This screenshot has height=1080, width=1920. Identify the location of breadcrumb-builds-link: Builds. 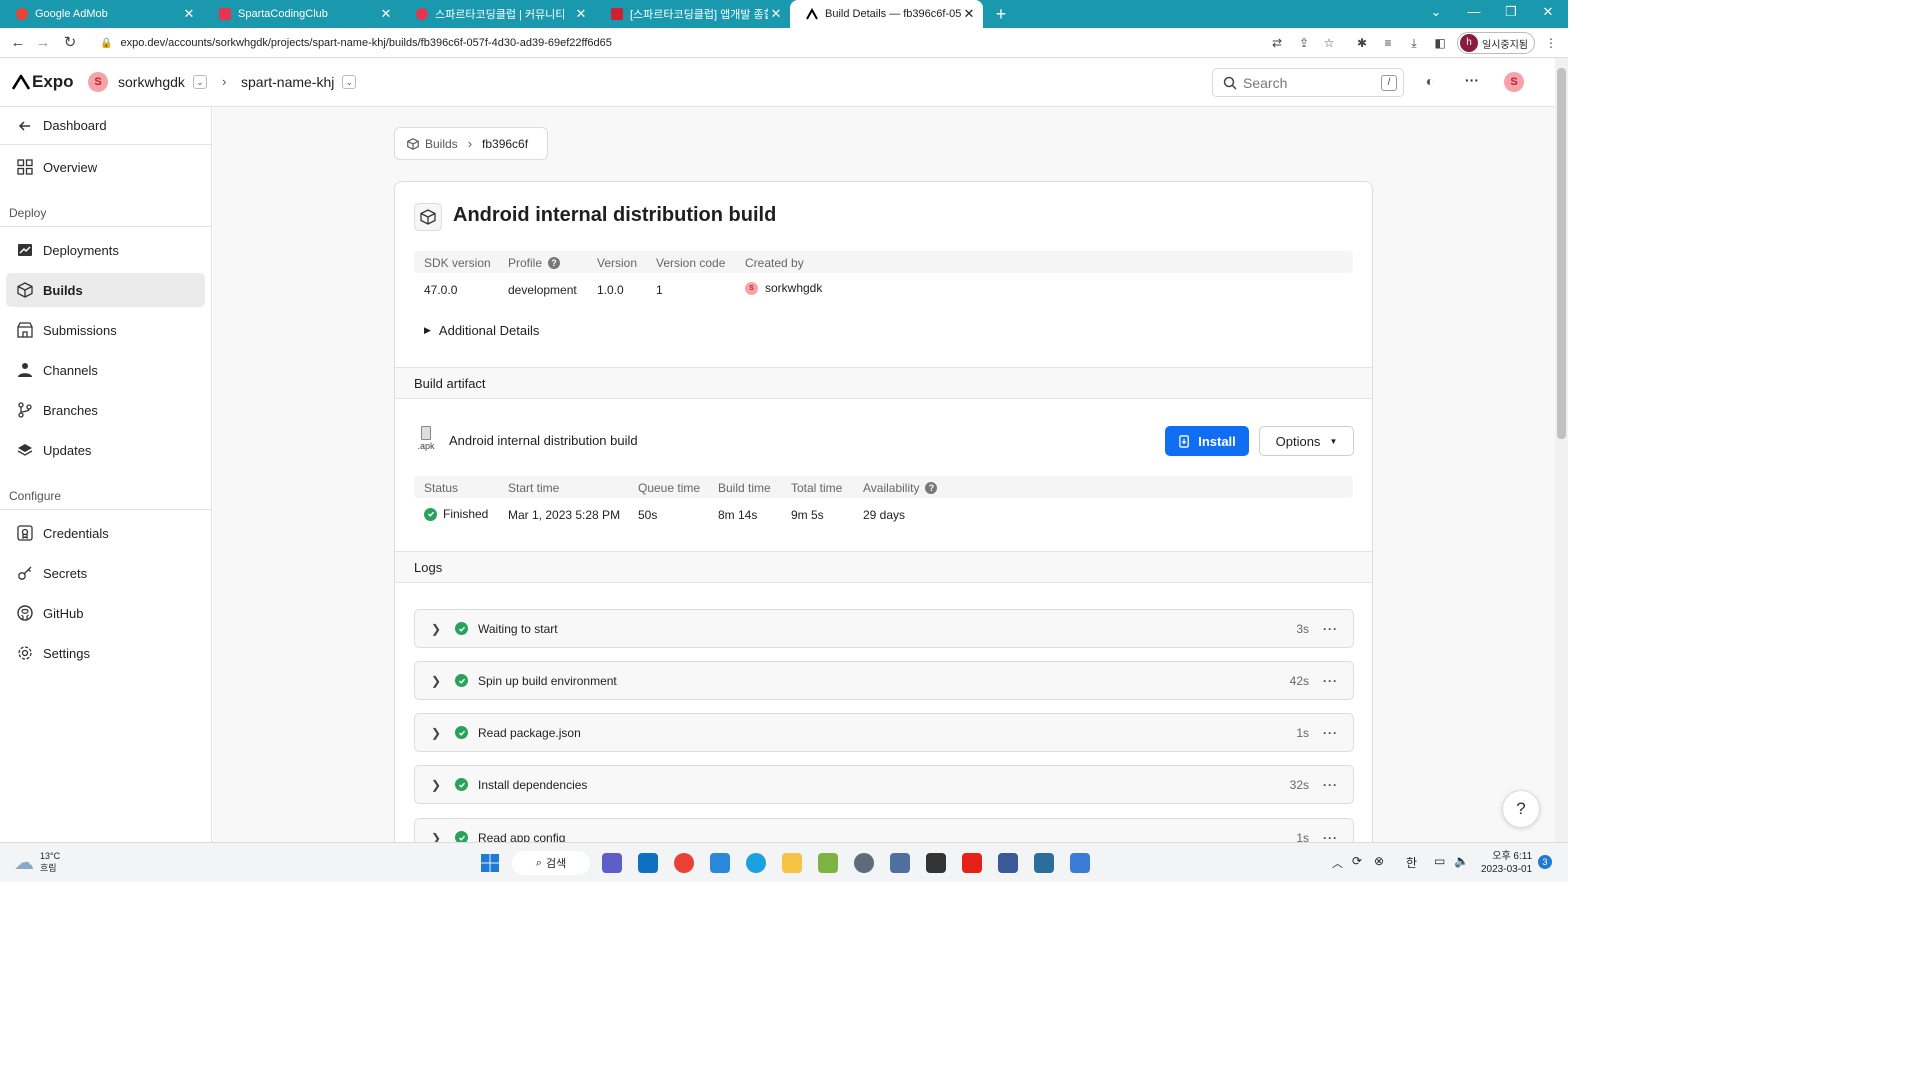
(441, 144).